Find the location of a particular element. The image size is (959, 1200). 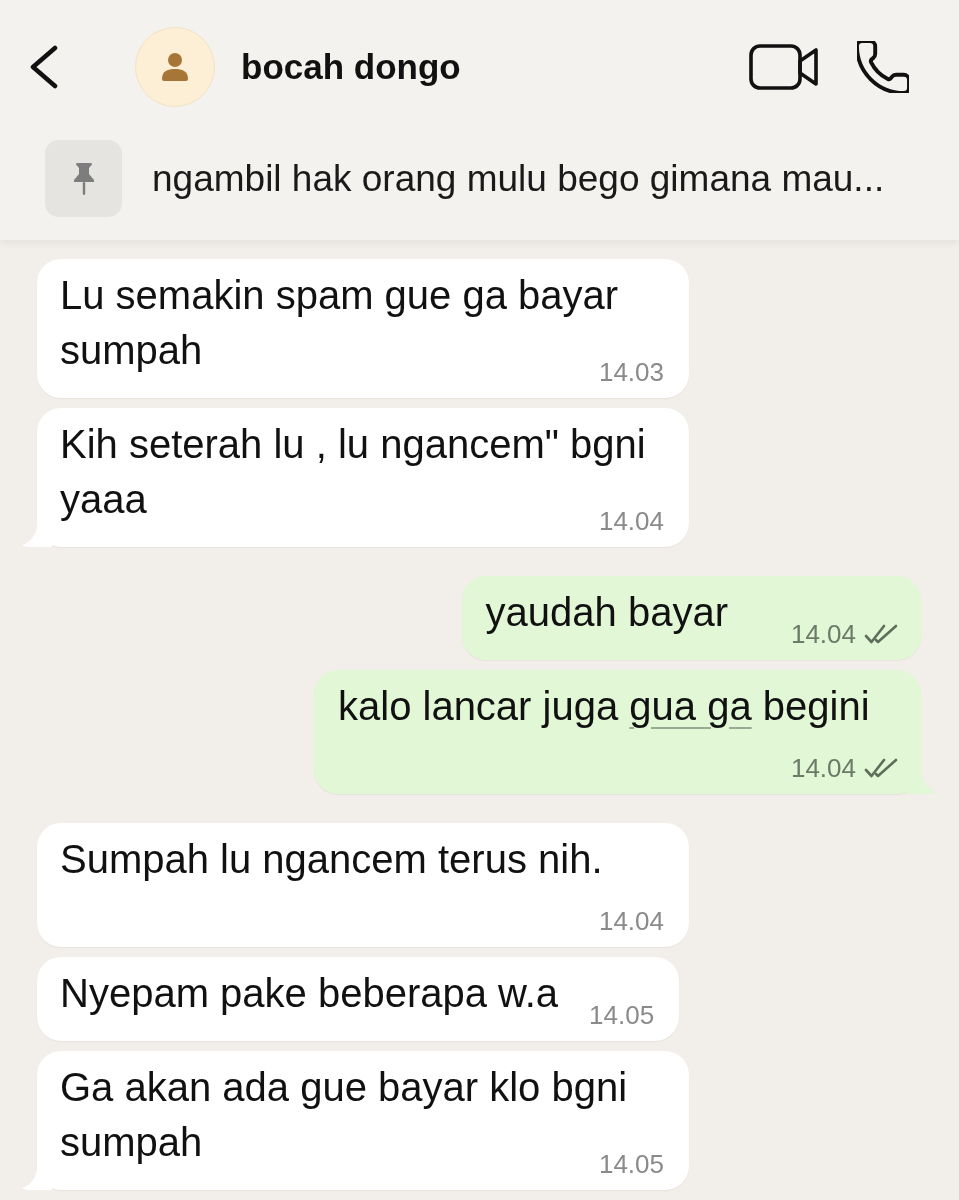

back-chevron-icon is located at coordinates (44, 67).